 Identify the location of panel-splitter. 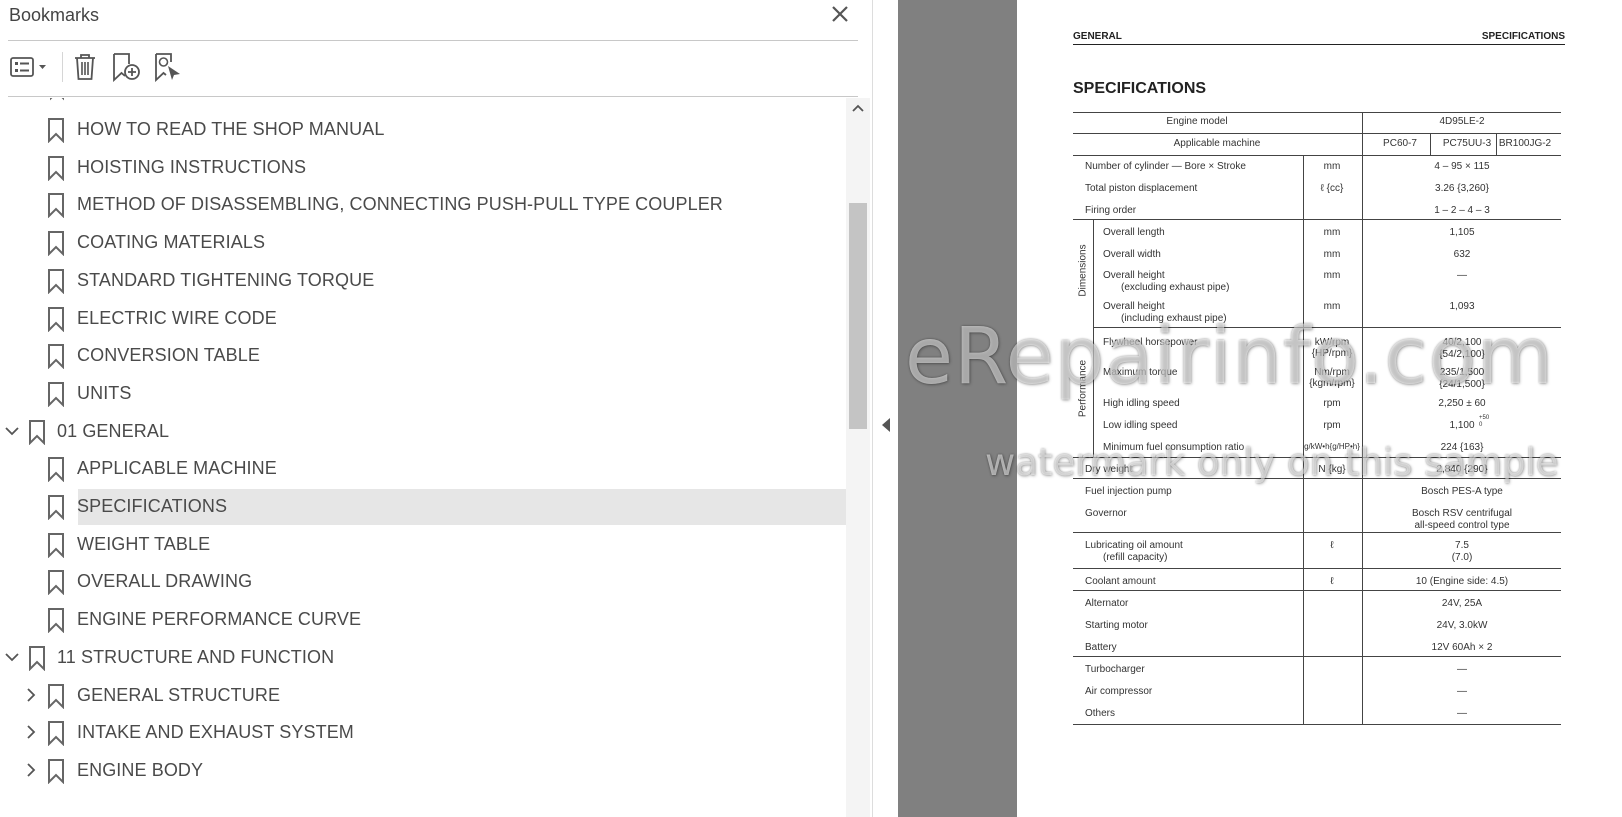
(885, 408).